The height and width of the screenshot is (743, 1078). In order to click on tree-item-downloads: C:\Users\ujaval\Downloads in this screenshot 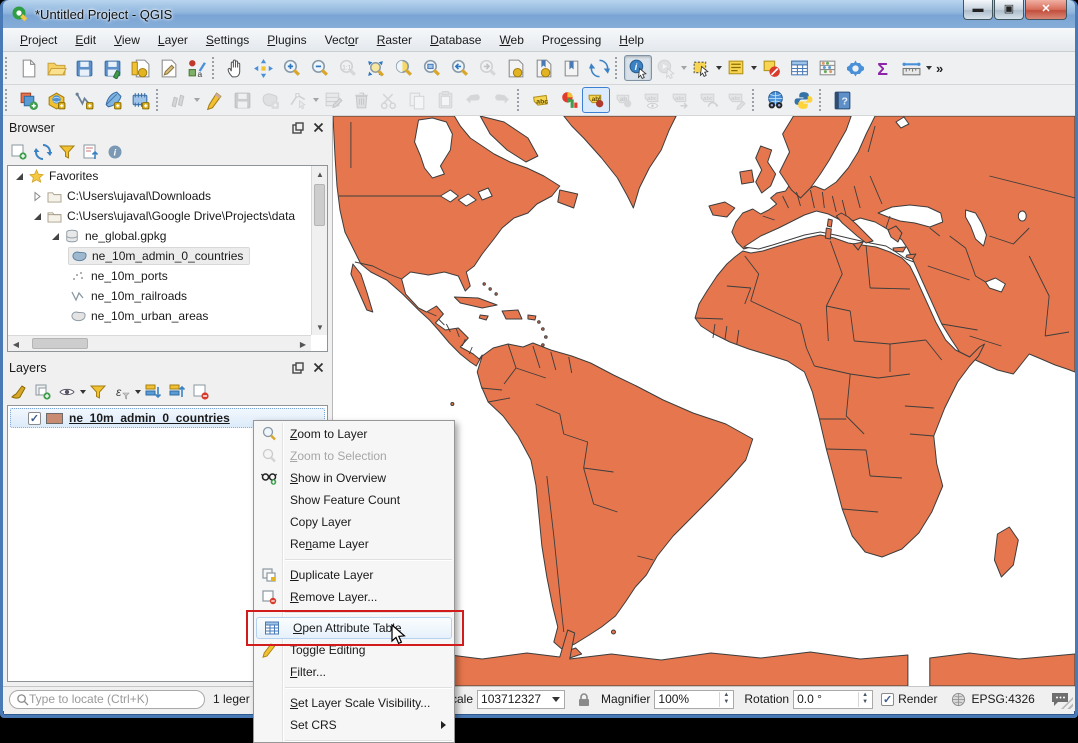, I will do `click(159, 196)`.